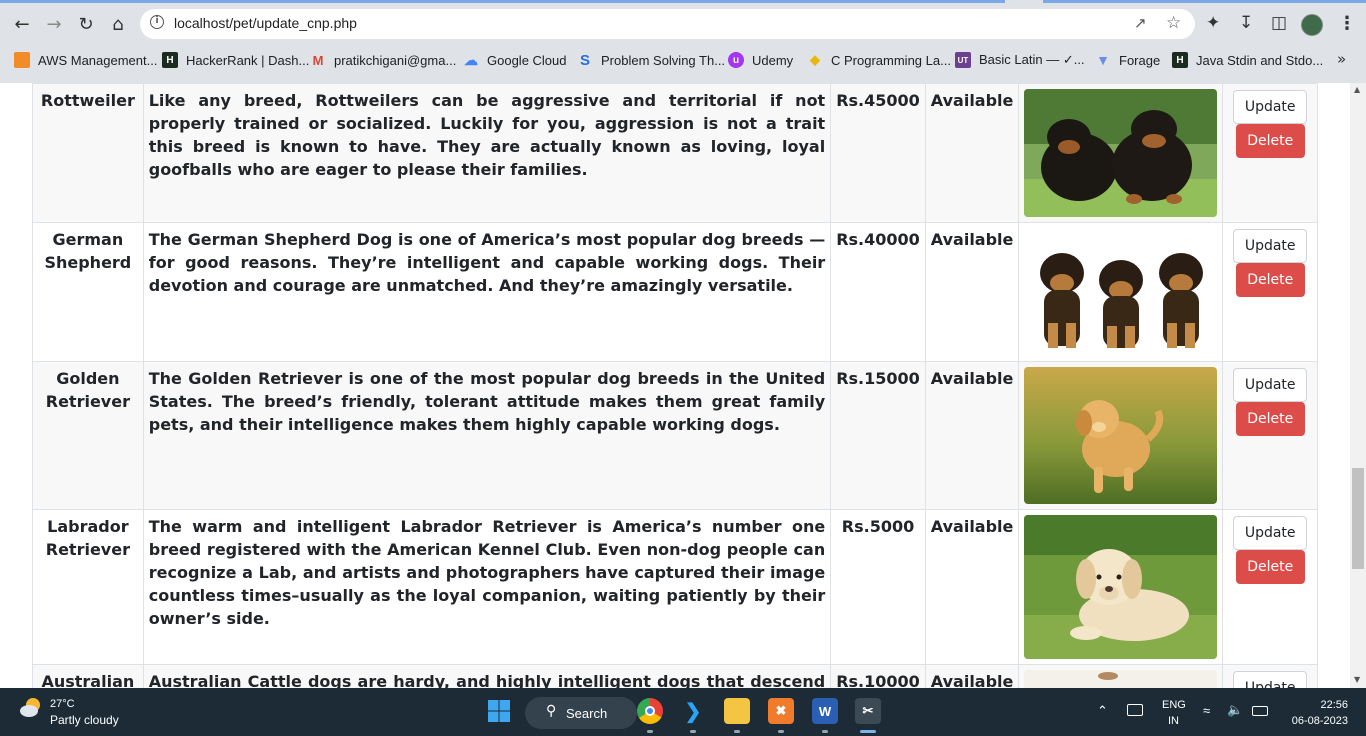  What do you see at coordinates (1341, 59) in the screenshot?
I see `bookmarks-overflow-icon: »` at bounding box center [1341, 59].